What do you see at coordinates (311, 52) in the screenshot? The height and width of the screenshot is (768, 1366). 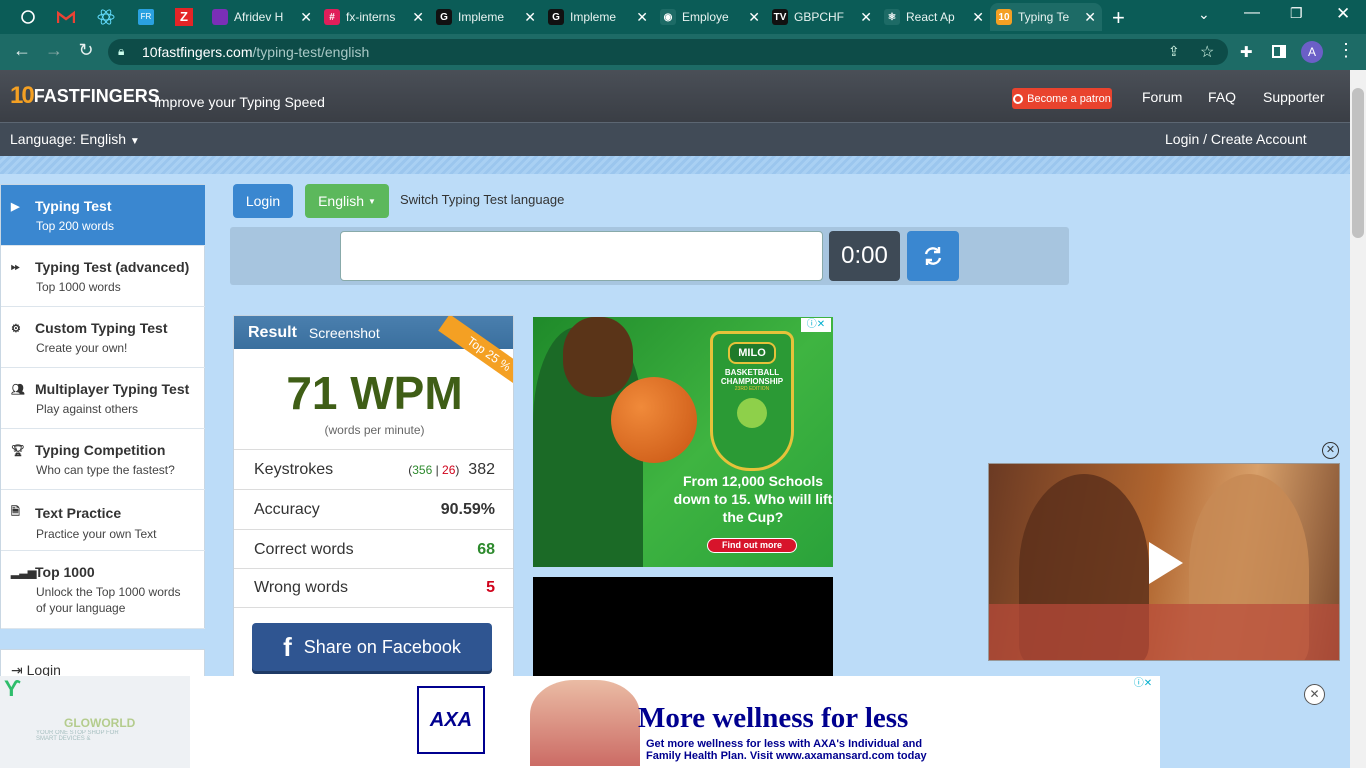 I see `url-path: /typing-test/english` at bounding box center [311, 52].